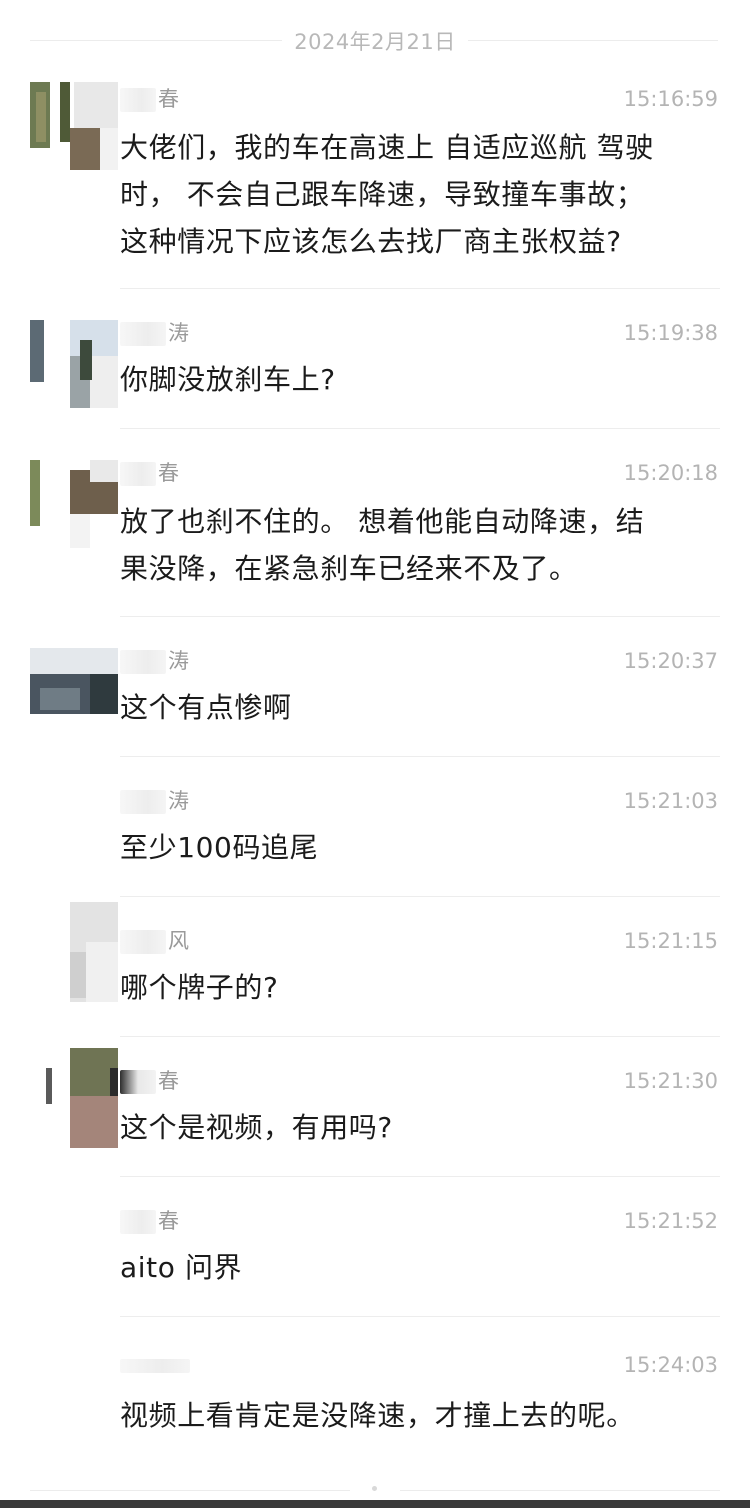 The image size is (750, 1508). Describe the element at coordinates (420, 847) in the screenshot. I see `message-text: 至少100码追尾` at that location.